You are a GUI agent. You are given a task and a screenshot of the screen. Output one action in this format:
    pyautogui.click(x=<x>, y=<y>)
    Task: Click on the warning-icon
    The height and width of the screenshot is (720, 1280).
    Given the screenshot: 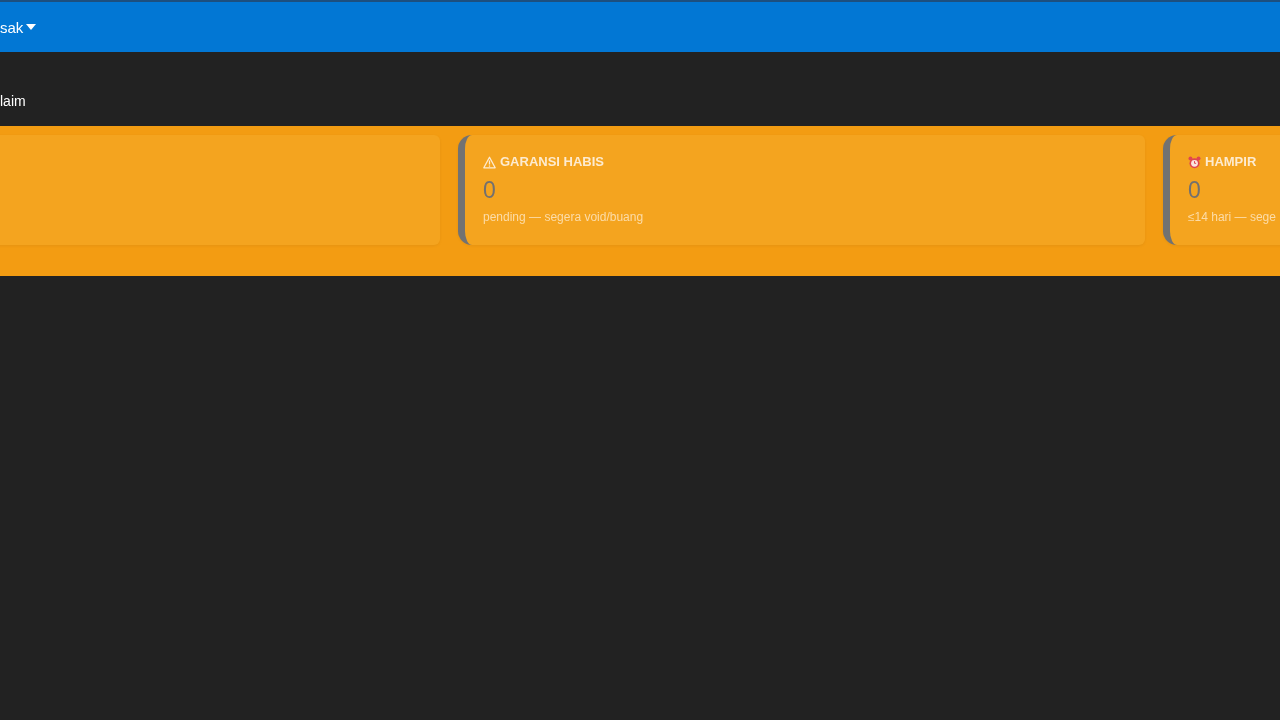 What is the action you would take?
    pyautogui.click(x=489, y=162)
    